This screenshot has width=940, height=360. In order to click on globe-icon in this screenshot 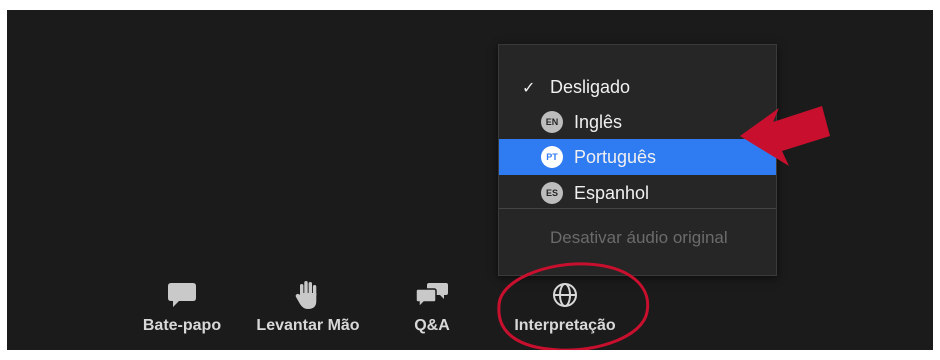, I will do `click(565, 295)`.